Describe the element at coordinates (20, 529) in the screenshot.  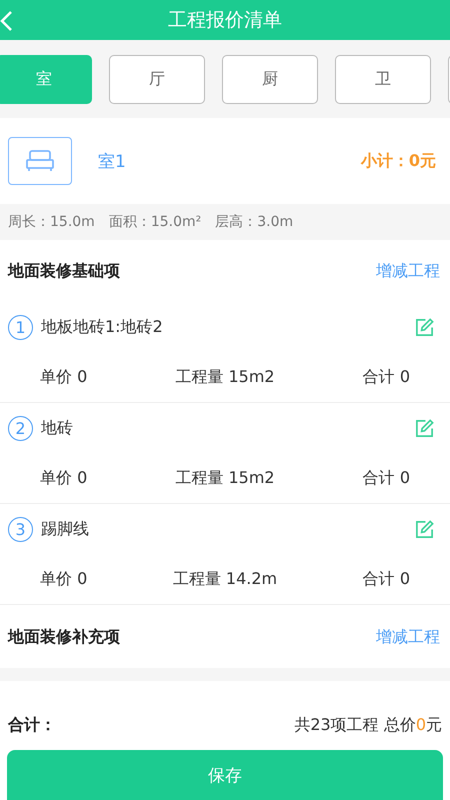
I see `item-number: 3` at that location.